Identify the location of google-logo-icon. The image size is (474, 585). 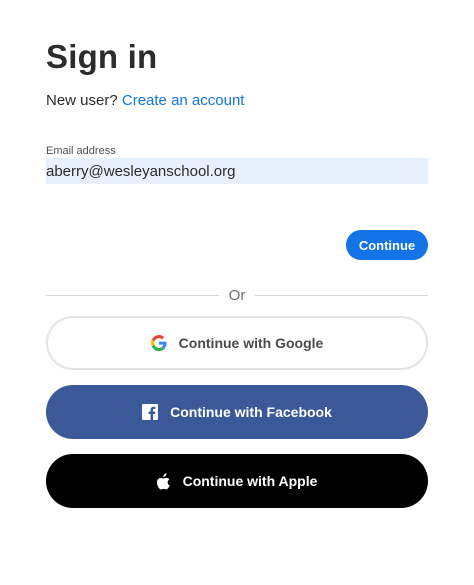
(158, 343).